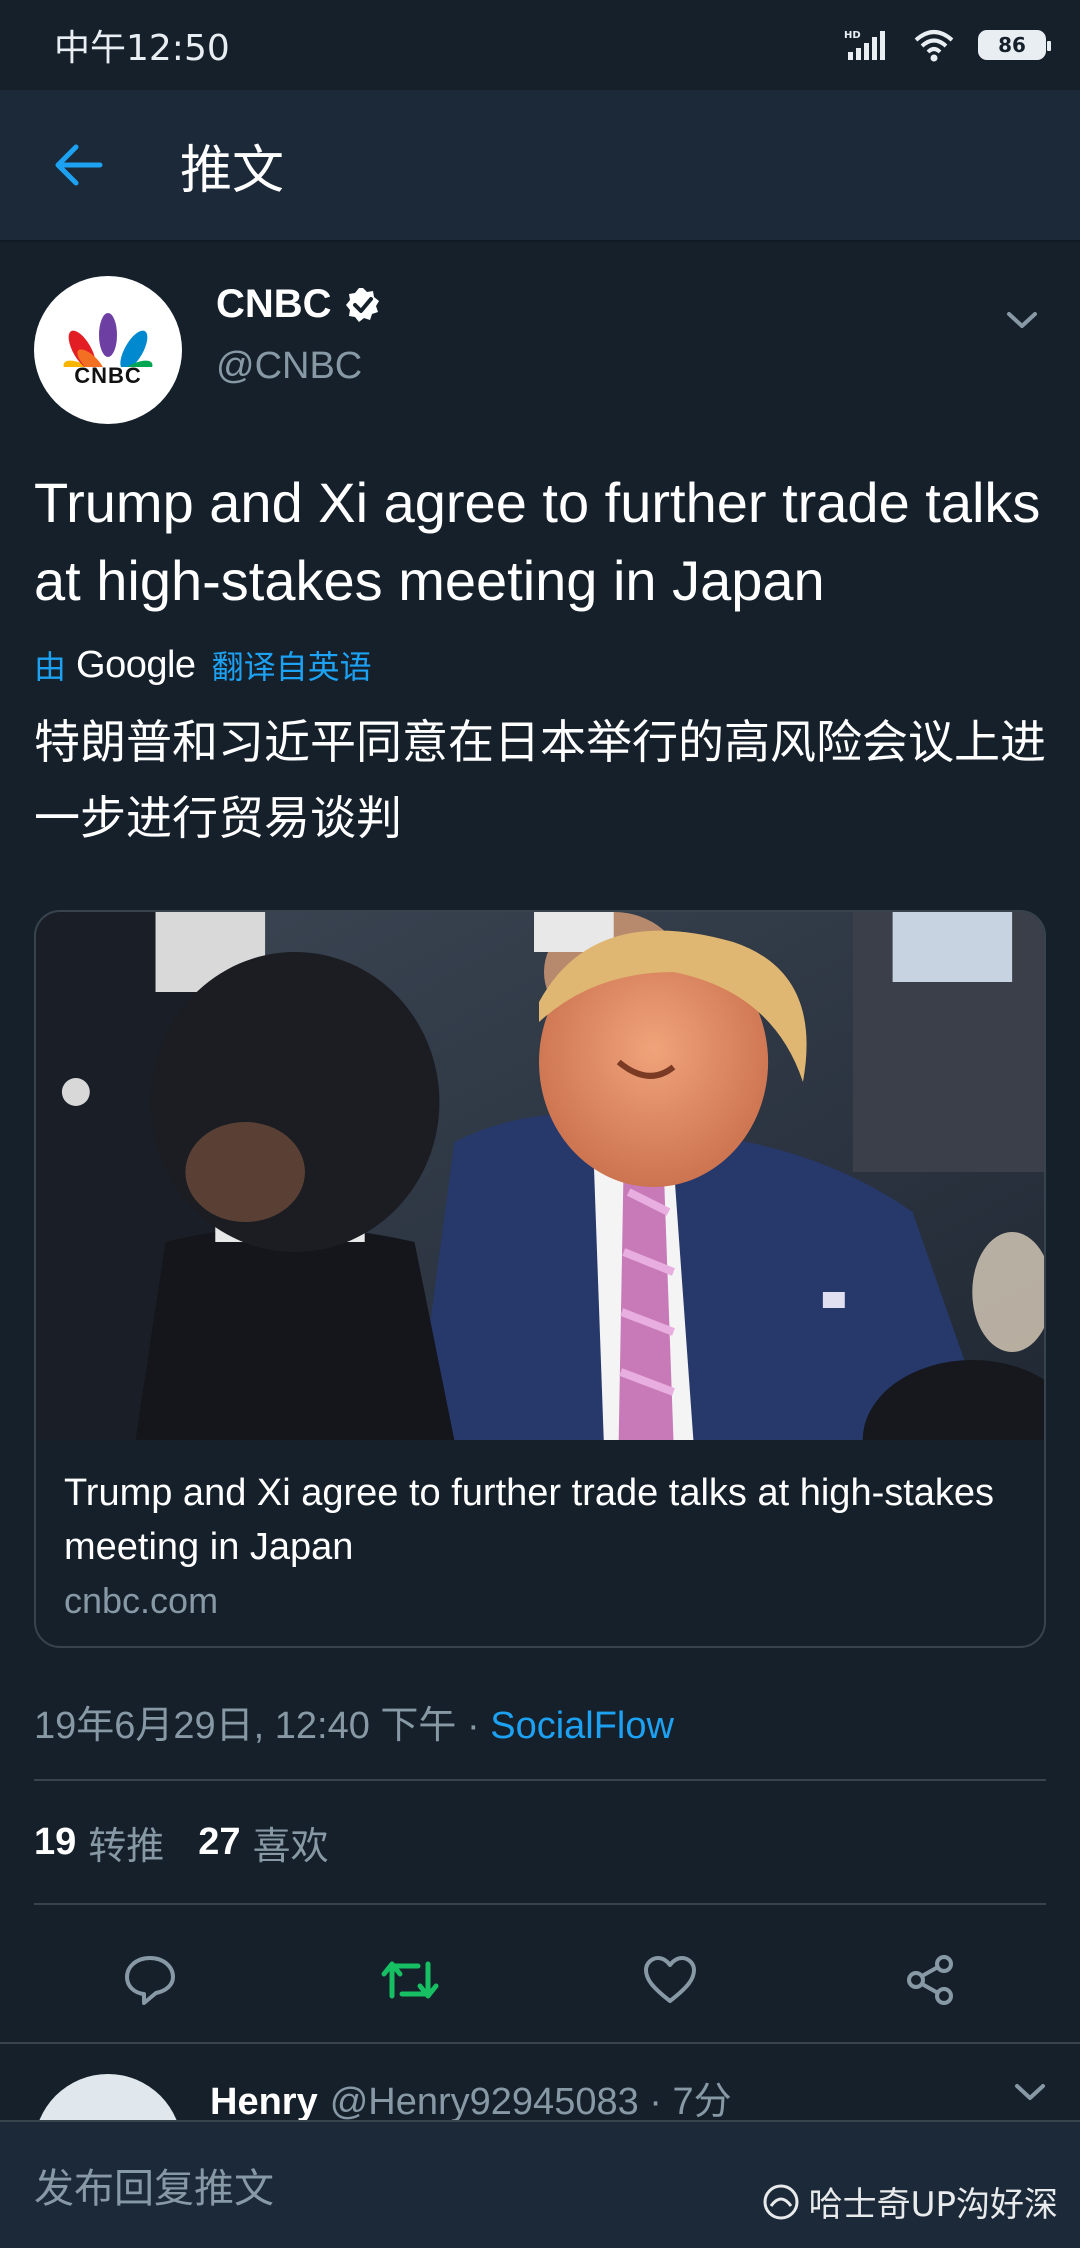 This screenshot has height=2248, width=1080. I want to click on battery-level: 86, so click(1012, 45).